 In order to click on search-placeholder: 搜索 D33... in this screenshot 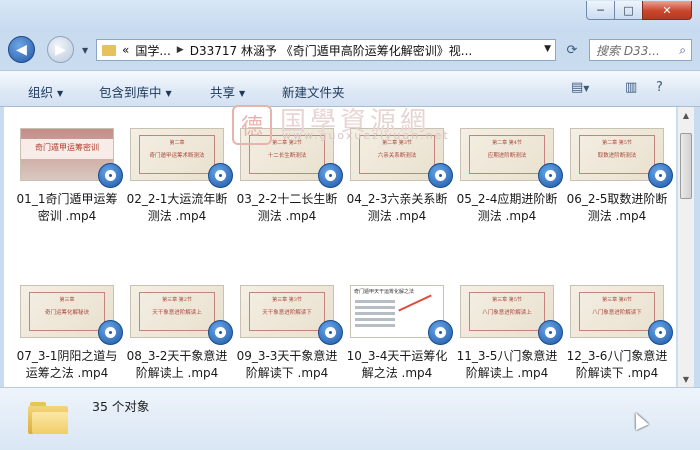, I will do `click(628, 50)`.